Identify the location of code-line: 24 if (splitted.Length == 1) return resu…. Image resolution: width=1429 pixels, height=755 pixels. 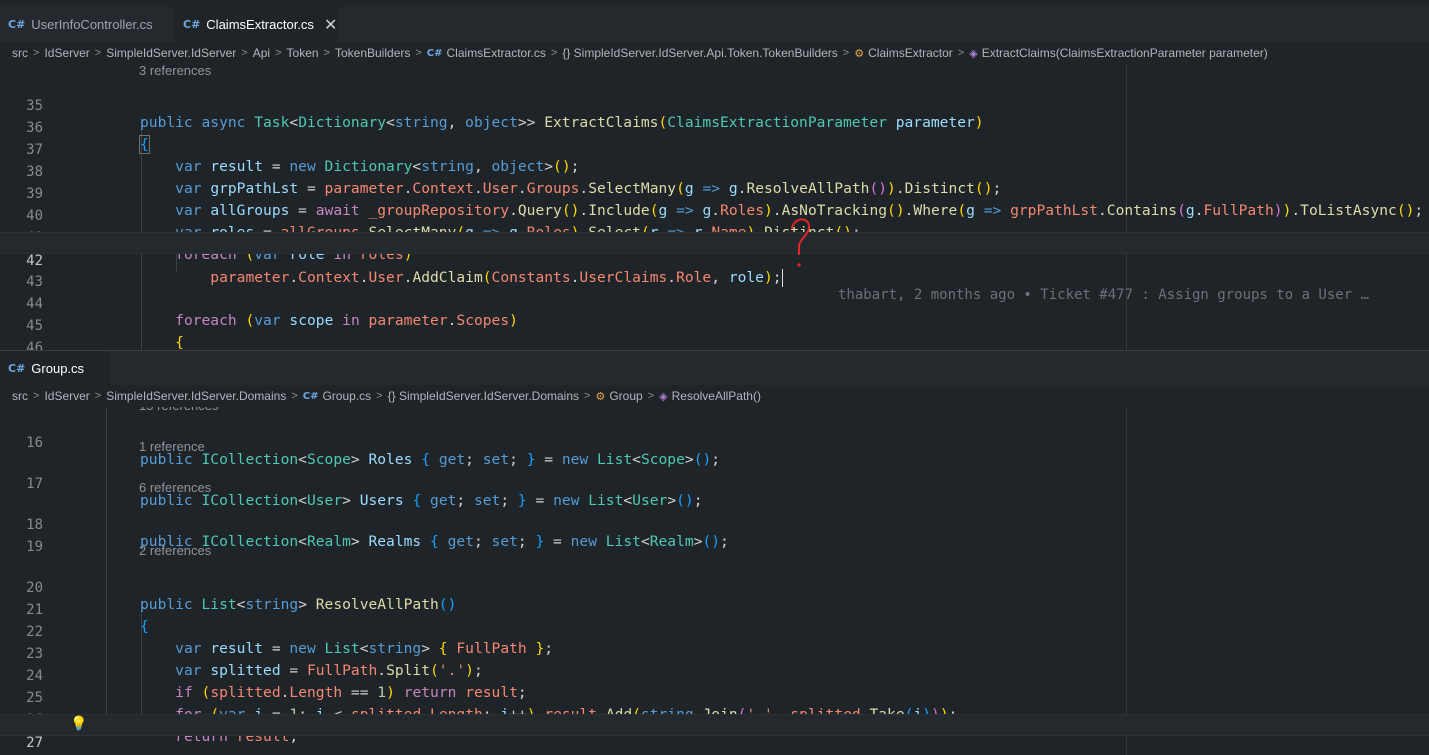
(276, 684).